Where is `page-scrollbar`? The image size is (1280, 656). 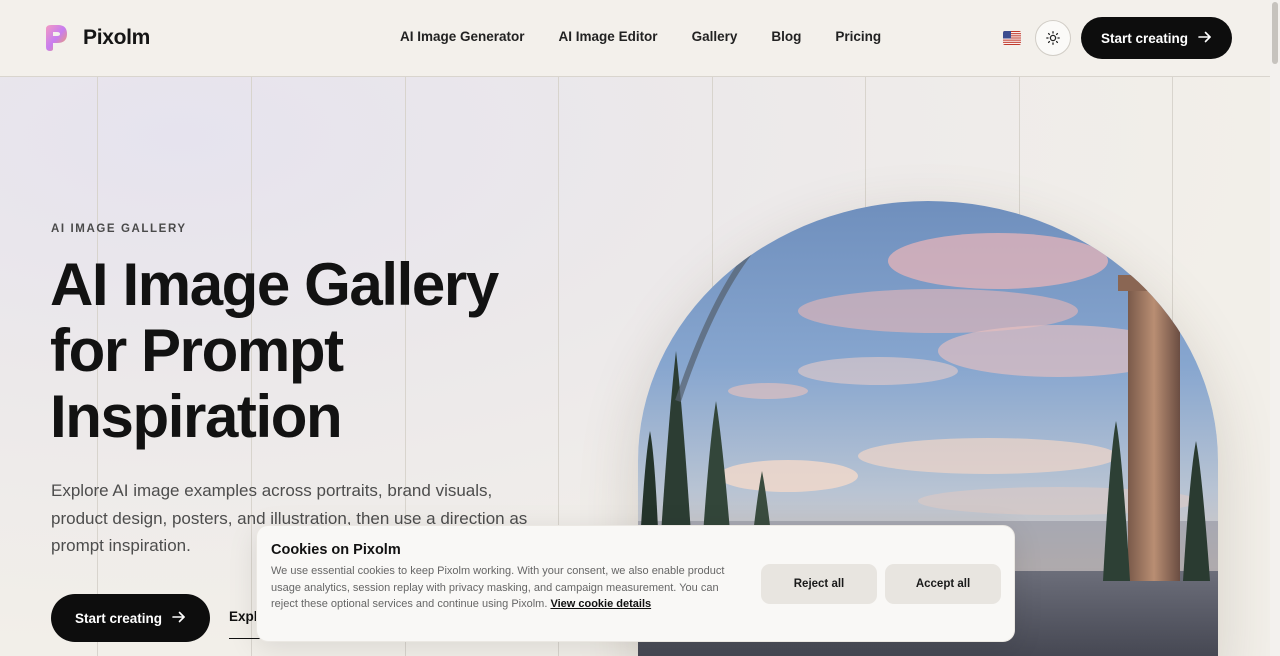 page-scrollbar is located at coordinates (1275, 328).